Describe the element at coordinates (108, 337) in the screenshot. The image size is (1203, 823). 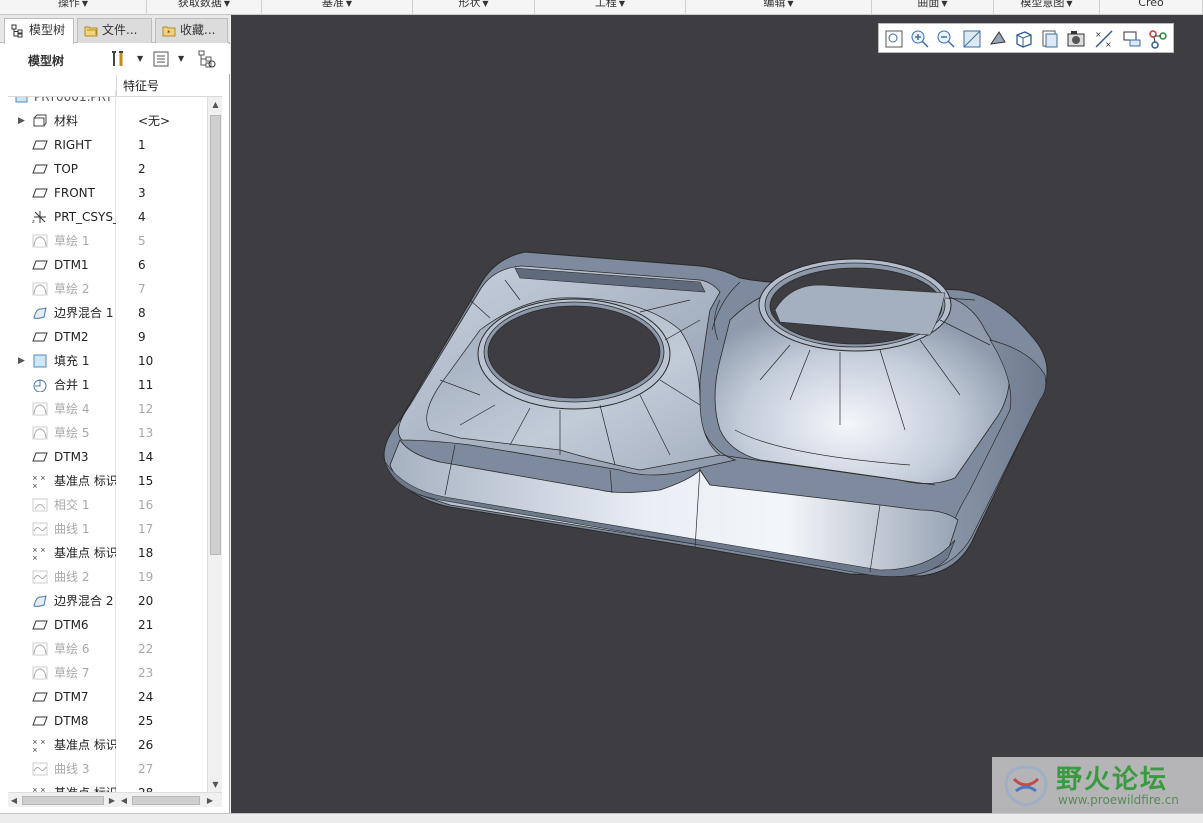
I see `tree-item: DTM2 9` at that location.